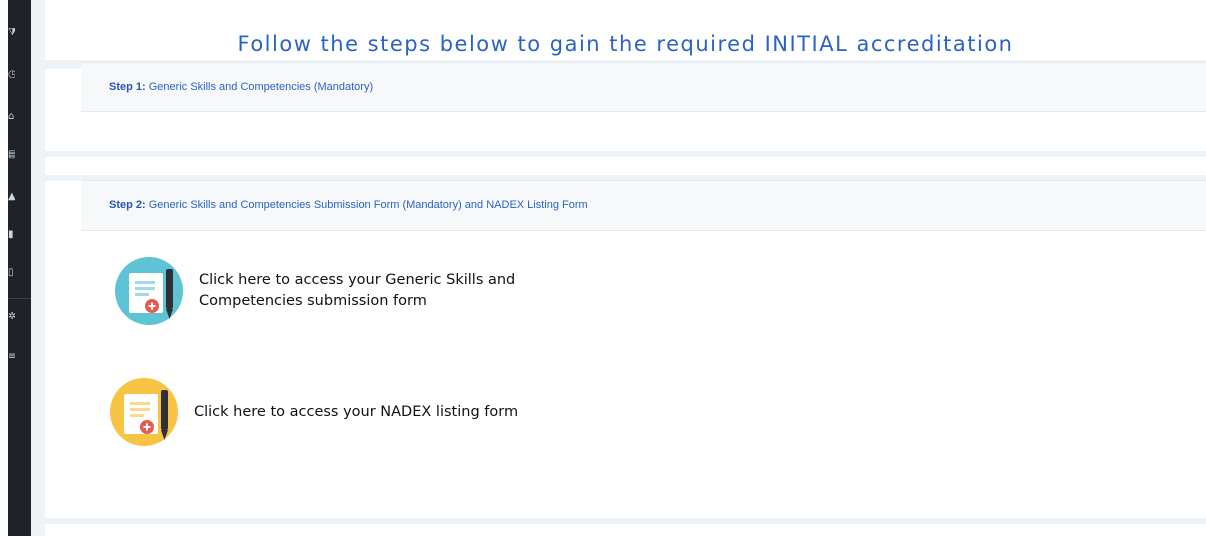  What do you see at coordinates (11, 75) in the screenshot?
I see `clock-icon: ◷` at bounding box center [11, 75].